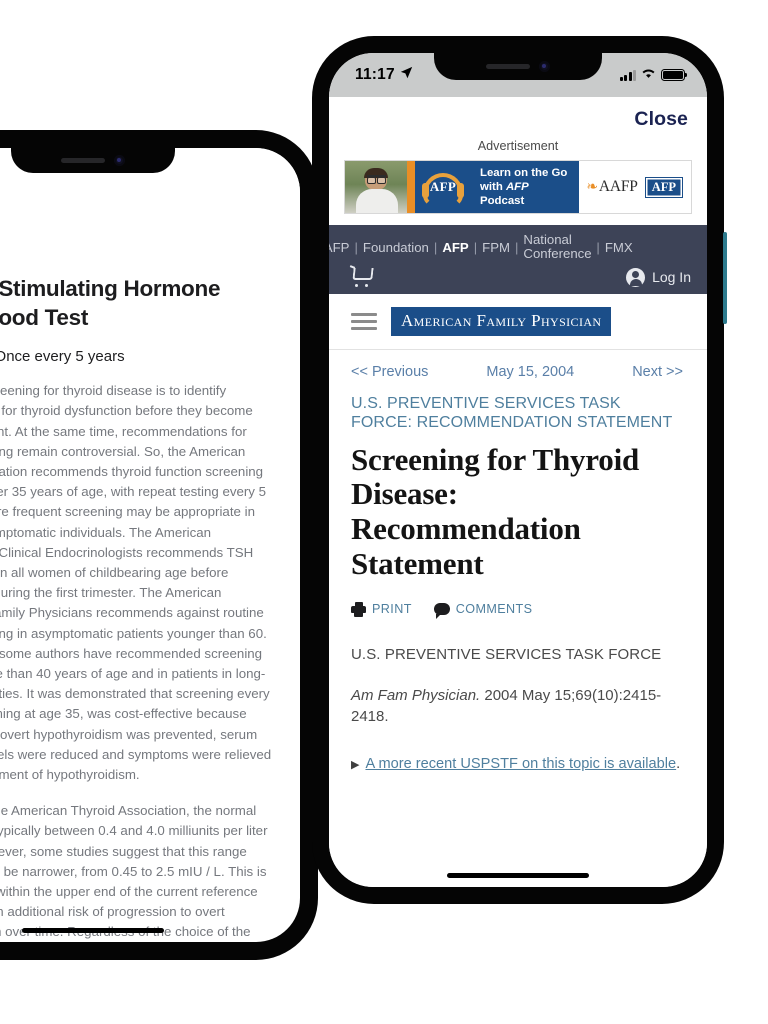  I want to click on afp-masthead-logo: American Family Physician, so click(501, 321).